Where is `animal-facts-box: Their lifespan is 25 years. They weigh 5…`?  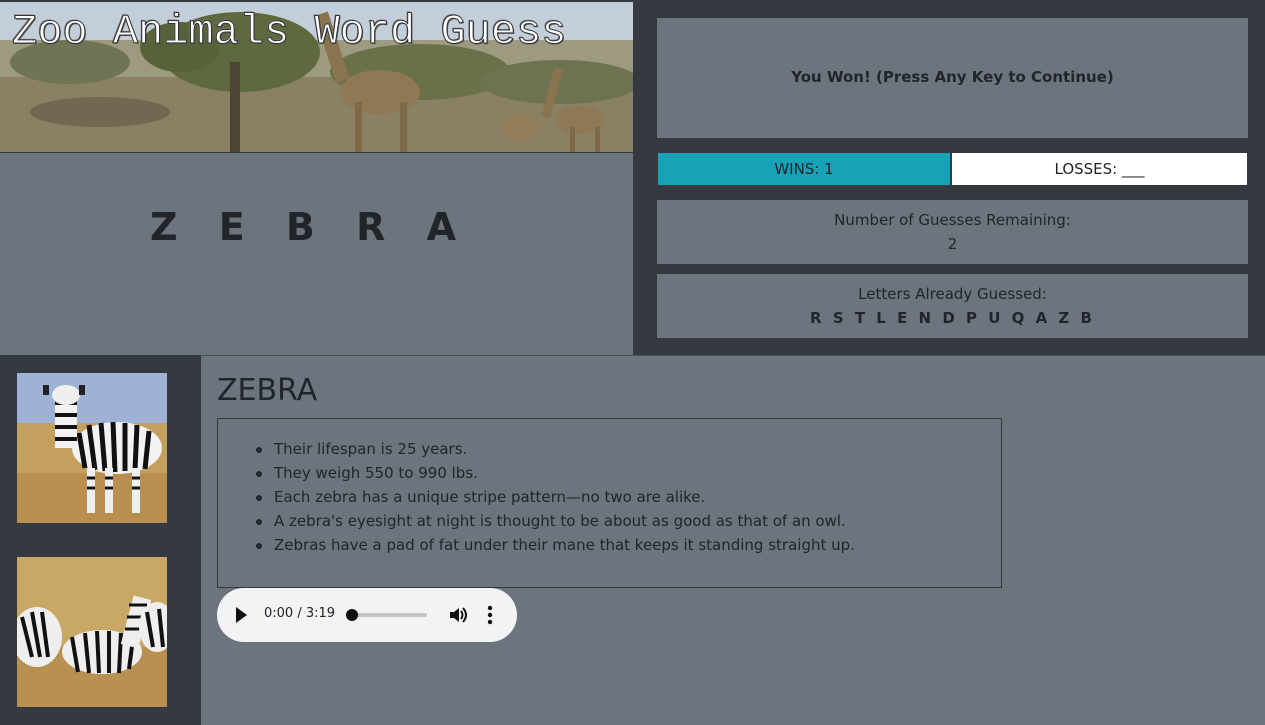 animal-facts-box: Their lifespan is 25 years. They weigh 5… is located at coordinates (609, 503).